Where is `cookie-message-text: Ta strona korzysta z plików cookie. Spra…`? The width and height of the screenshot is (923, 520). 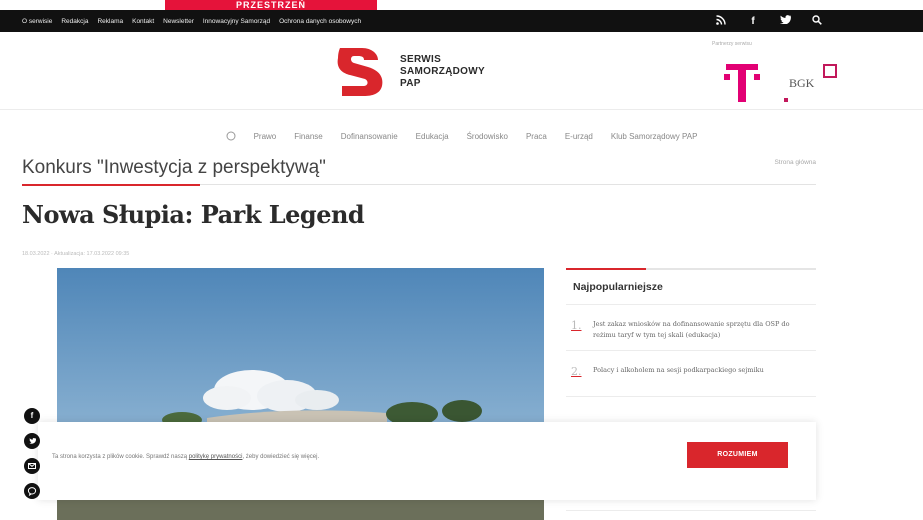 cookie-message-text: Ta strona korzysta z plików cookie. Spra… is located at coordinates (120, 457).